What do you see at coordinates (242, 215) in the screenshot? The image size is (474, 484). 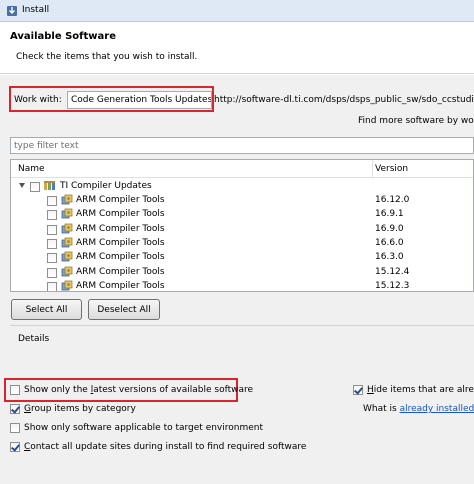 I see `feature-row: ARM Compiler Tools 16.9.1` at bounding box center [242, 215].